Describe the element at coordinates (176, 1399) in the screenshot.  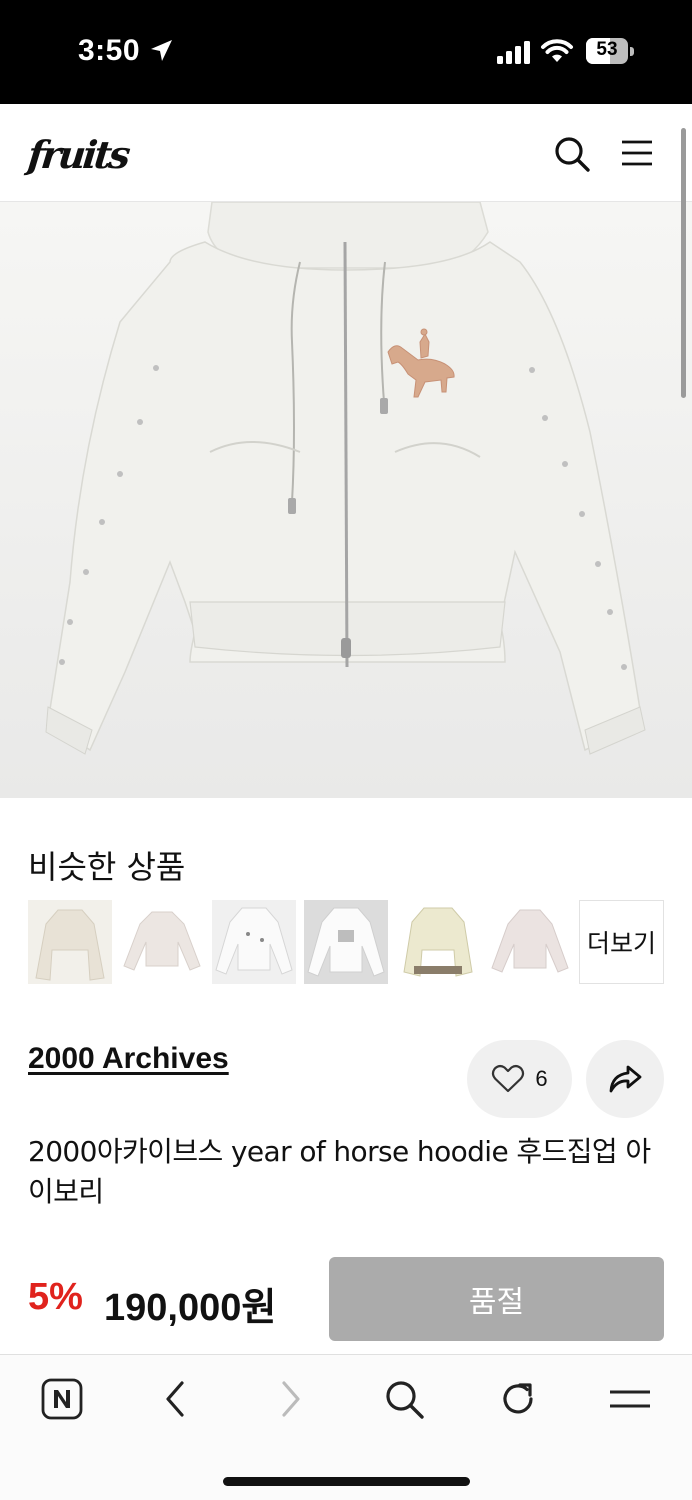
I see `back-arrow-icon` at that location.